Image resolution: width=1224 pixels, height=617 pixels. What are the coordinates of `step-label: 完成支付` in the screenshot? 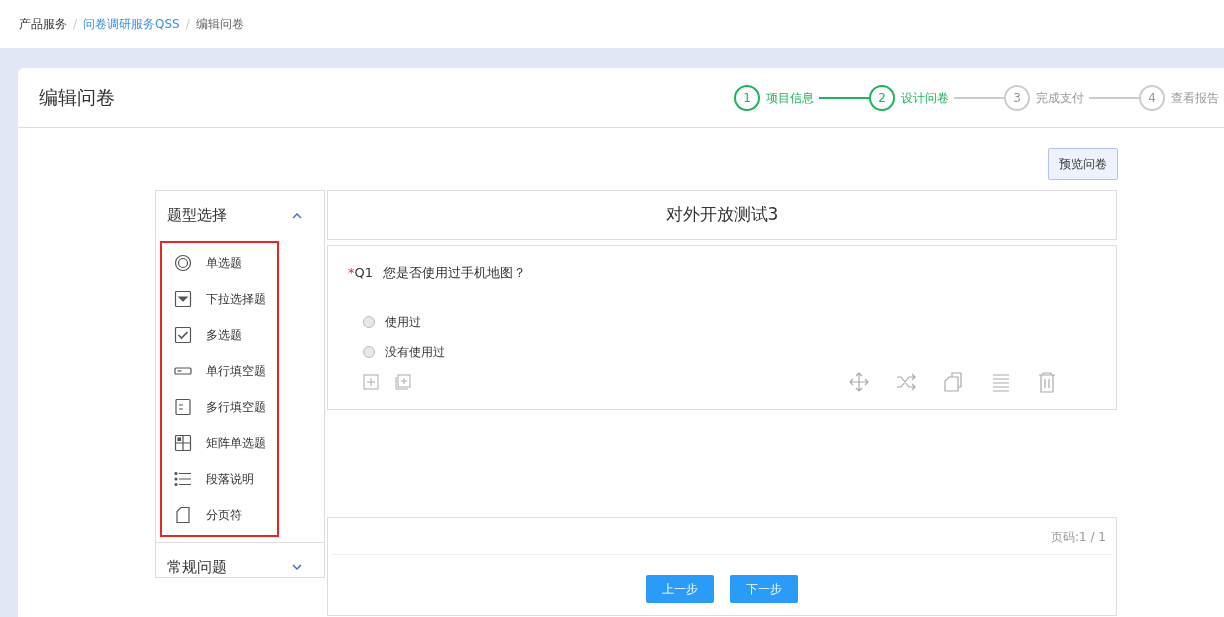 It's located at (1060, 98).